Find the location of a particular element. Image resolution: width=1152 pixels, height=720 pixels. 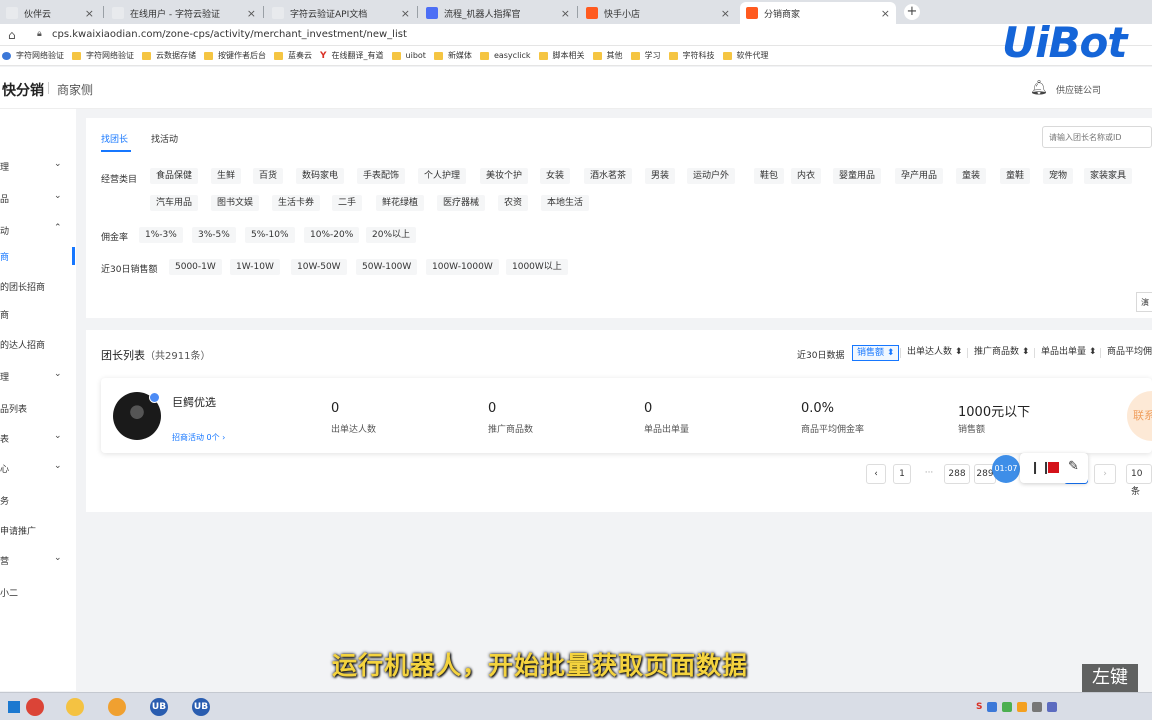

category-chip: 酒水茗茶 is located at coordinates (608, 176).